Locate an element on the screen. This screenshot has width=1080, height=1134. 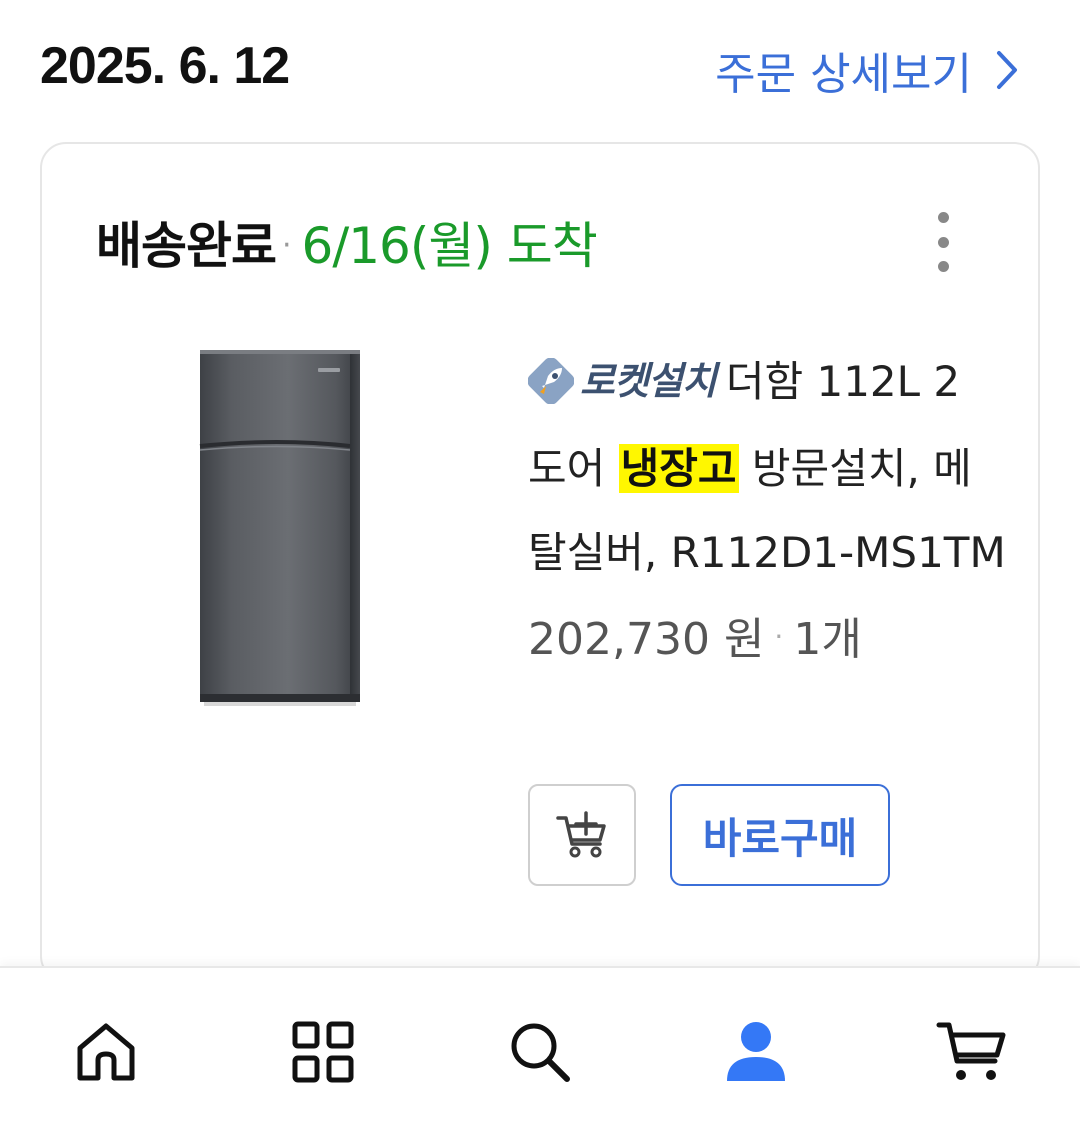
product-image is located at coordinates (288, 525).